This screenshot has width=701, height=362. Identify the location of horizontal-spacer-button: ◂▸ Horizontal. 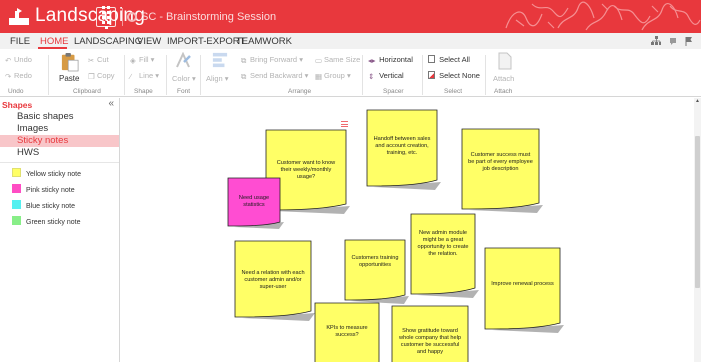
(390, 60).